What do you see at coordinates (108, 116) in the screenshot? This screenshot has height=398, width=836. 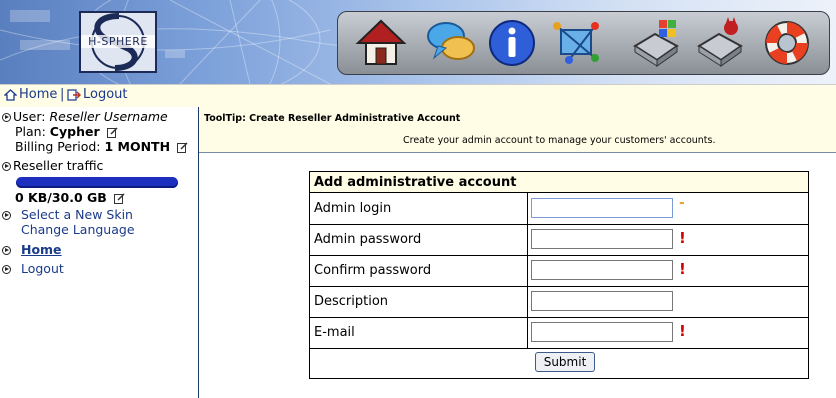 I see `user-value: Reseller Username` at bounding box center [108, 116].